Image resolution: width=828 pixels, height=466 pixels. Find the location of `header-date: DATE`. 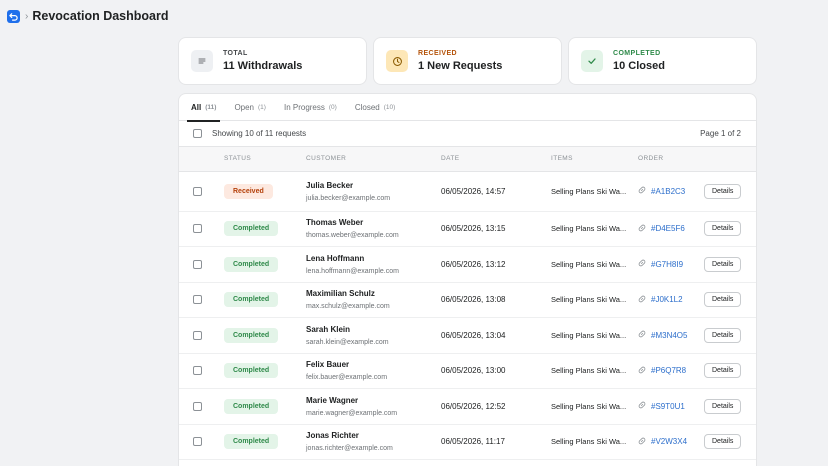

header-date: DATE is located at coordinates (496, 159).